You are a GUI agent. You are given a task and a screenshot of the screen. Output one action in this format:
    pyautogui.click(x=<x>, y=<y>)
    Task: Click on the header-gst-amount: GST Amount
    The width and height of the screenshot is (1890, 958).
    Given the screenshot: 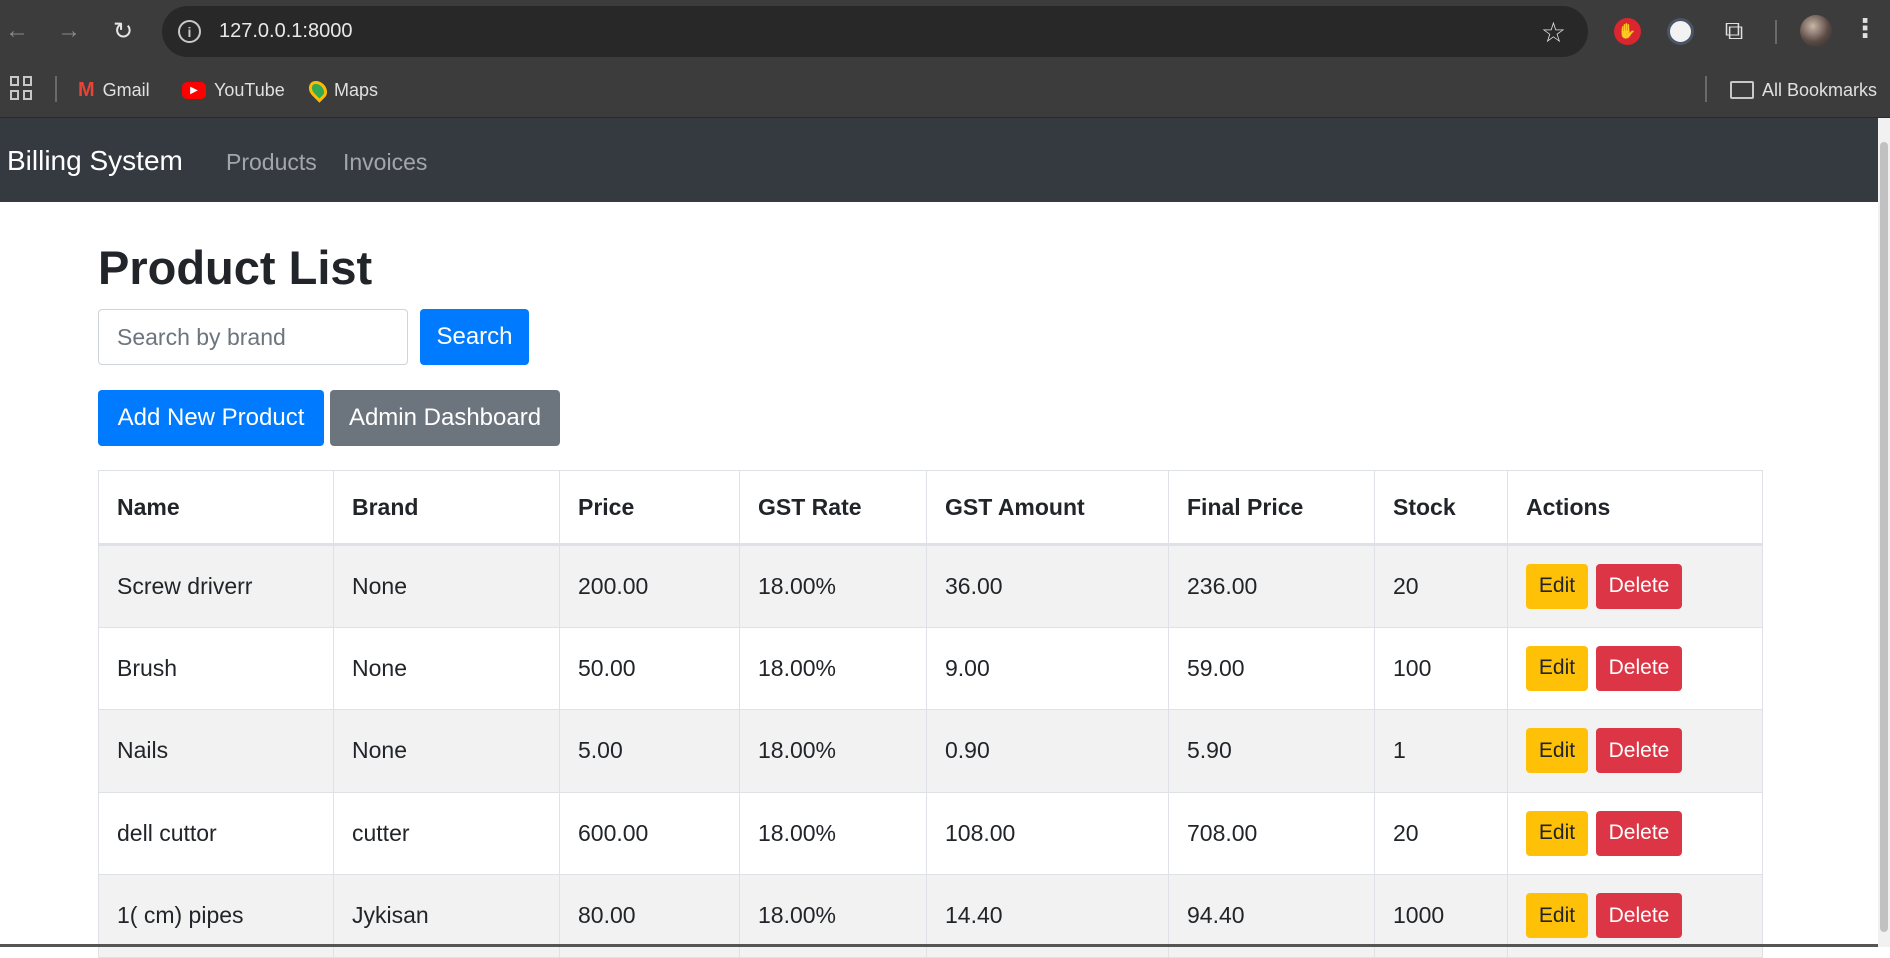 What is the action you would take?
    pyautogui.click(x=1047, y=508)
    